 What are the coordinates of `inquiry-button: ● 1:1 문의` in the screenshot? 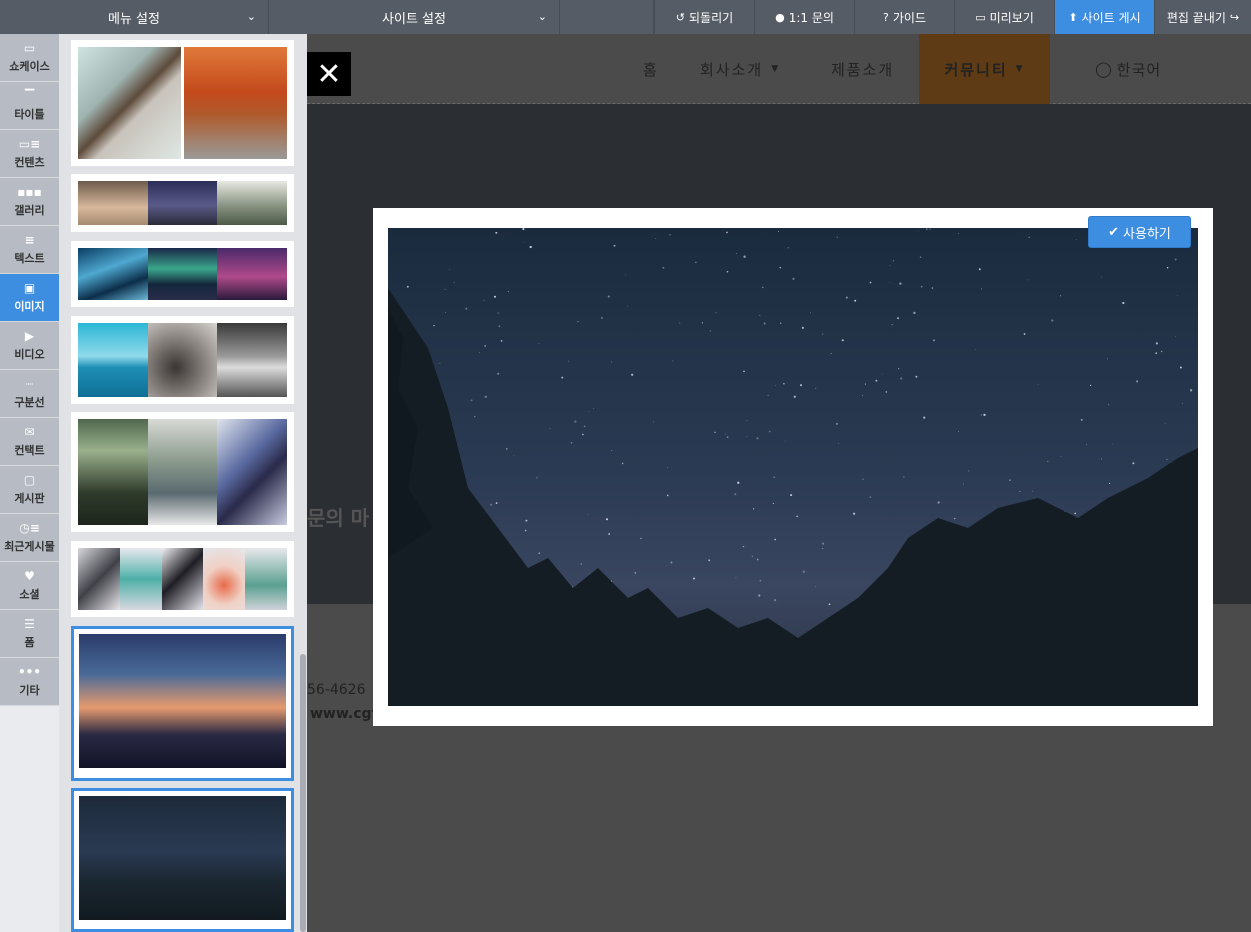 It's located at (804, 17).